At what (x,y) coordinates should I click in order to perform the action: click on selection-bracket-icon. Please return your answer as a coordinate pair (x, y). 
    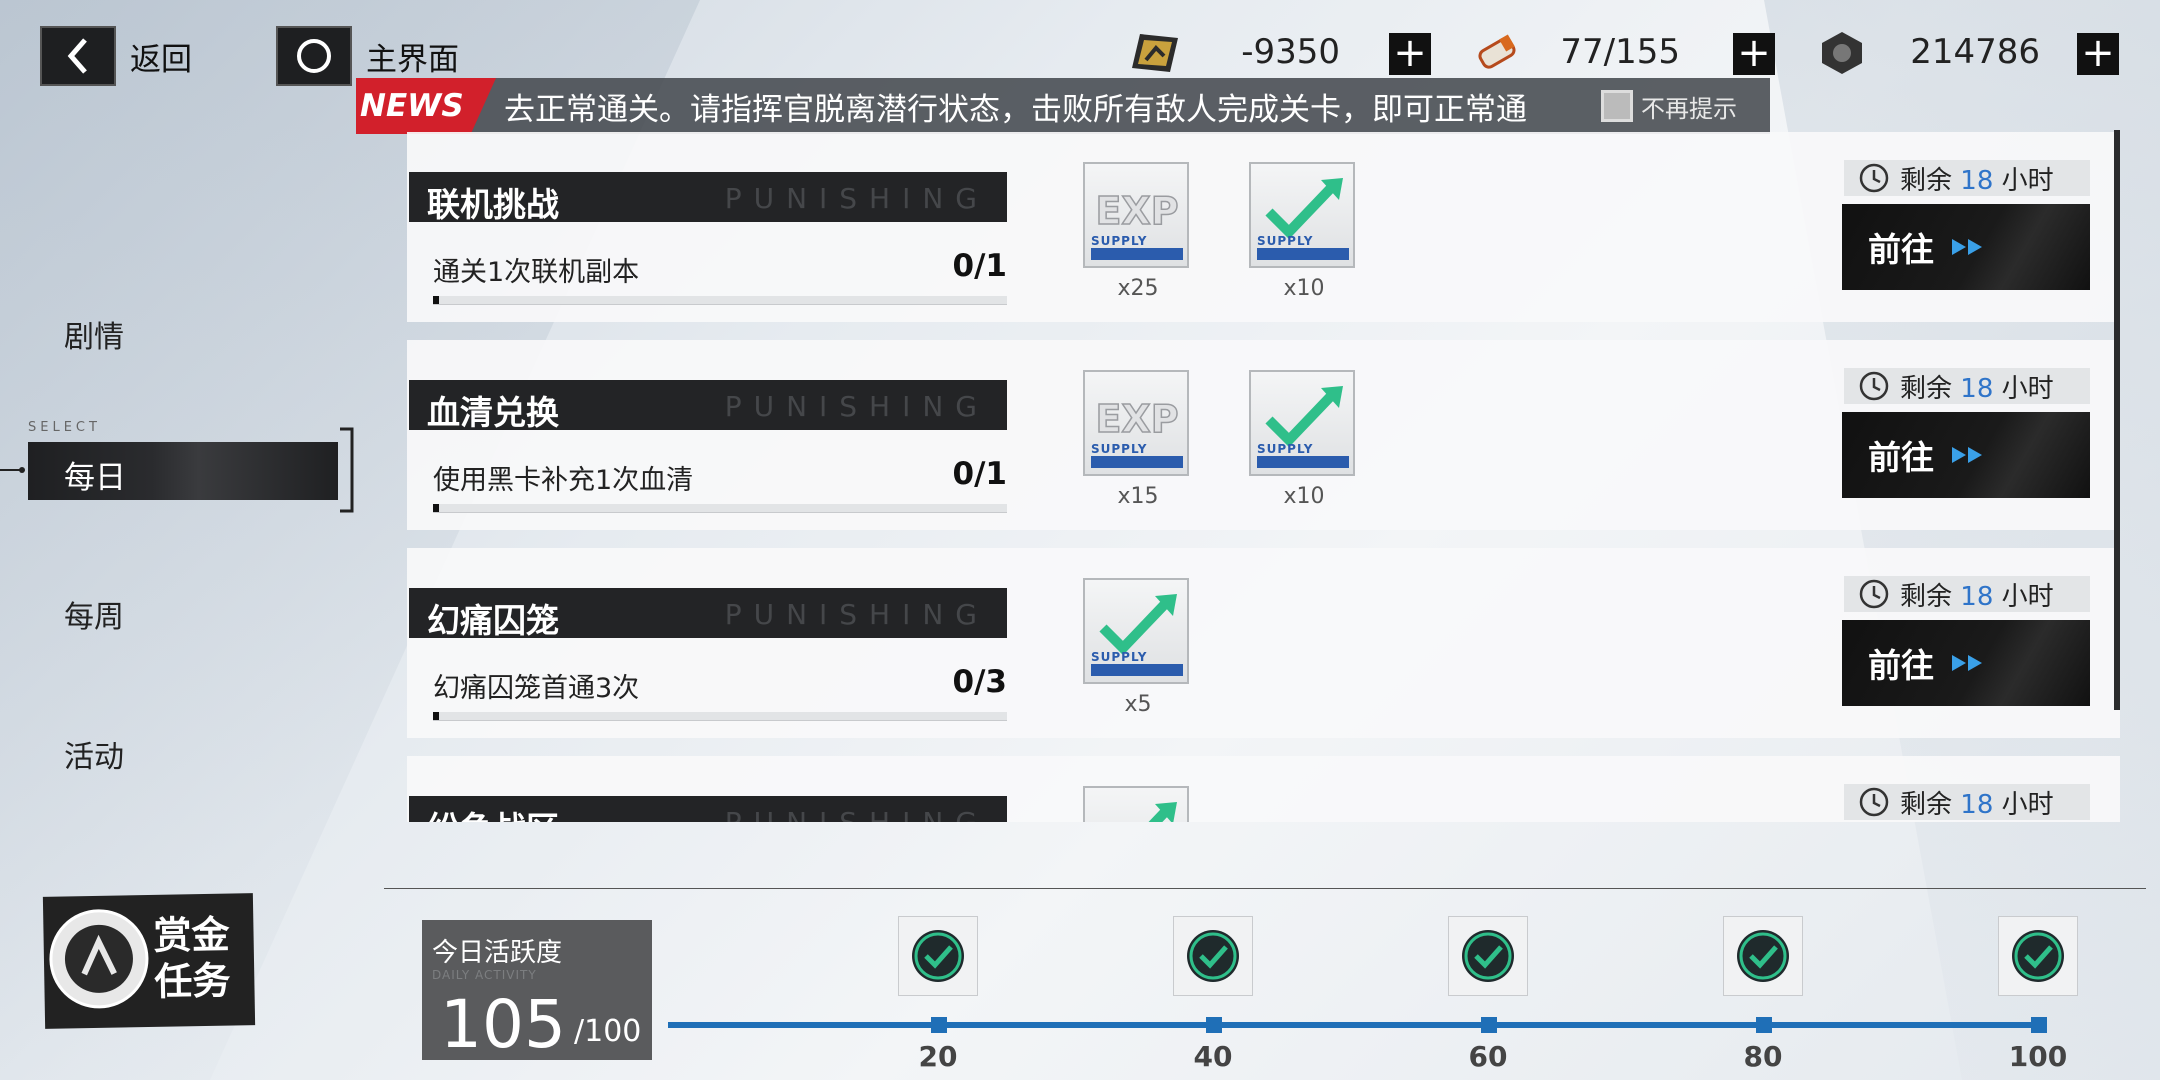
    Looking at the image, I should click on (177, 470).